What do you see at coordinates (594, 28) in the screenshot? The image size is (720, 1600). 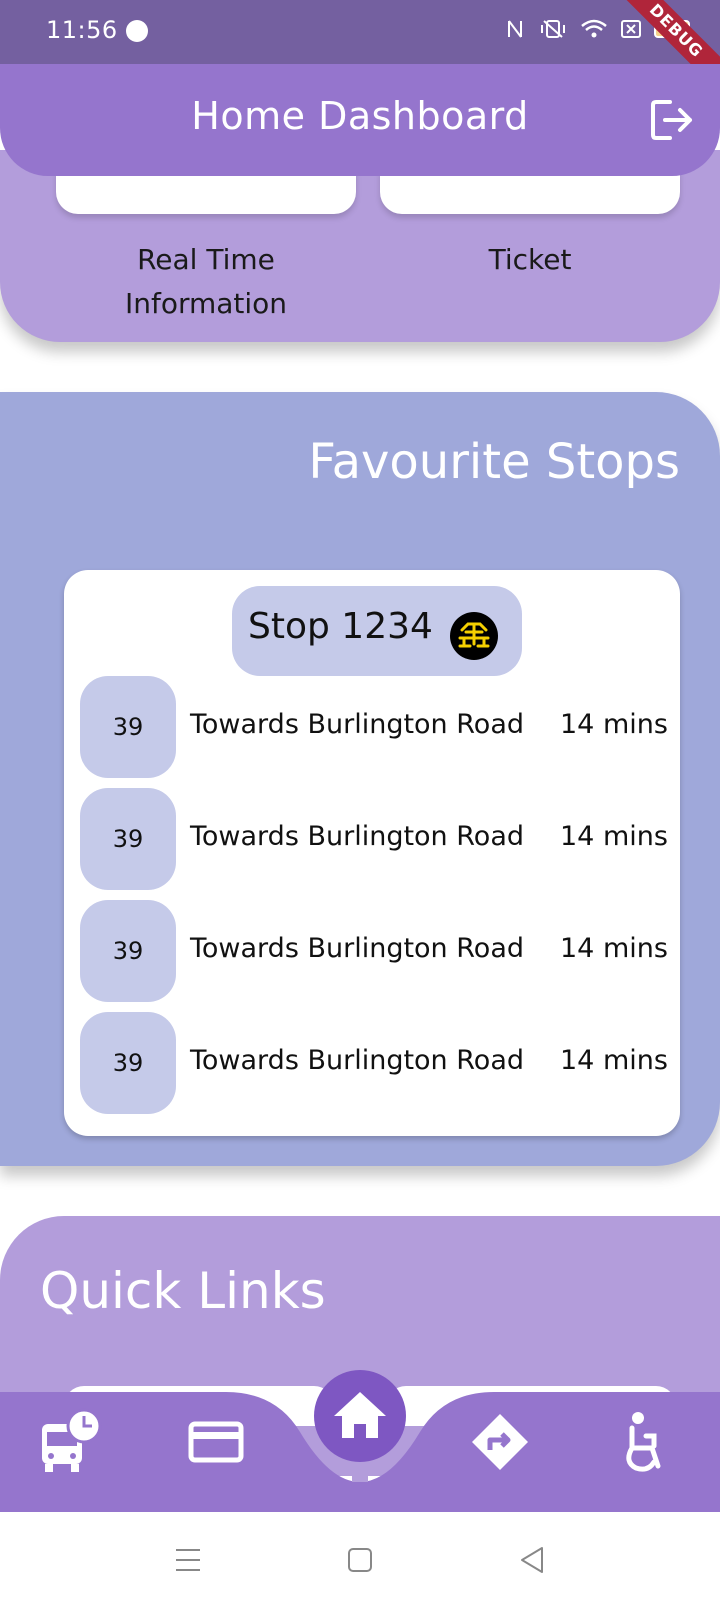 I see `wifi-icon` at bounding box center [594, 28].